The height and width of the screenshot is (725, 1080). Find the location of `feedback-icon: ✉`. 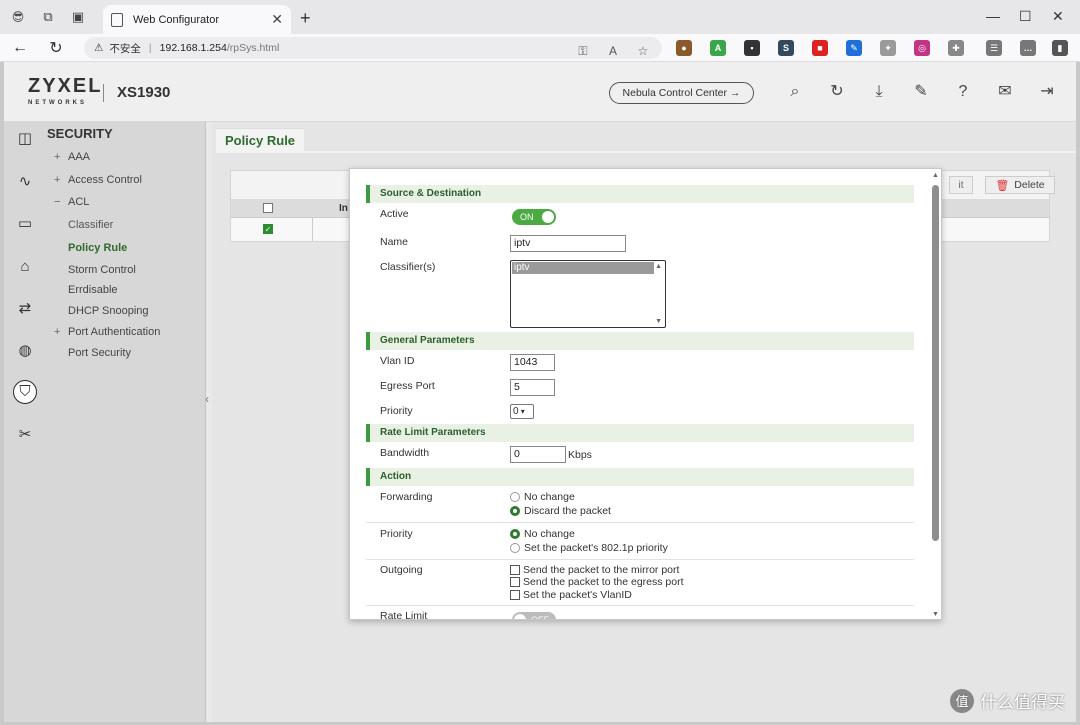

feedback-icon: ✉ is located at coordinates (1005, 92).